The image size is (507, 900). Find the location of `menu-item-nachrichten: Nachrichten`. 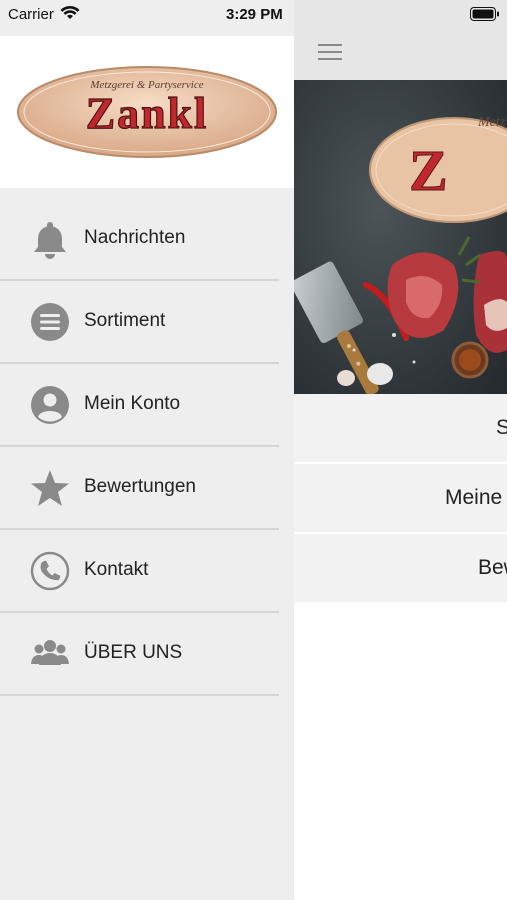

menu-item-nachrichten: Nachrichten is located at coordinates (139, 239).